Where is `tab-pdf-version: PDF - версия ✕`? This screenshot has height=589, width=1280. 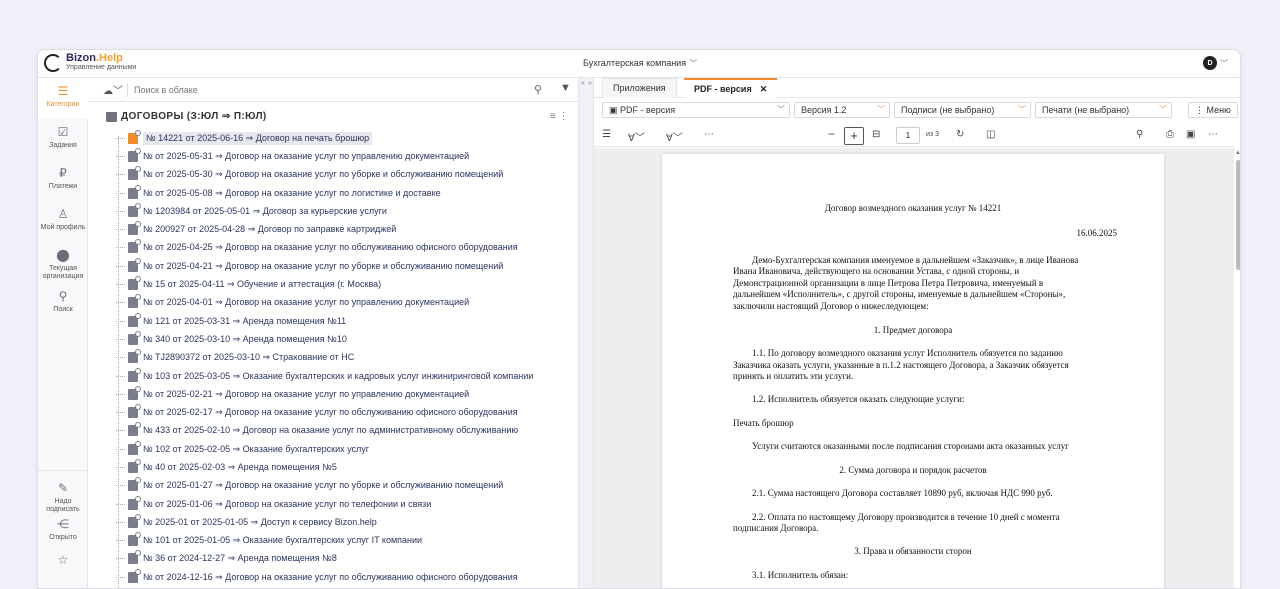 tab-pdf-version: PDF - версия ✕ is located at coordinates (731, 88).